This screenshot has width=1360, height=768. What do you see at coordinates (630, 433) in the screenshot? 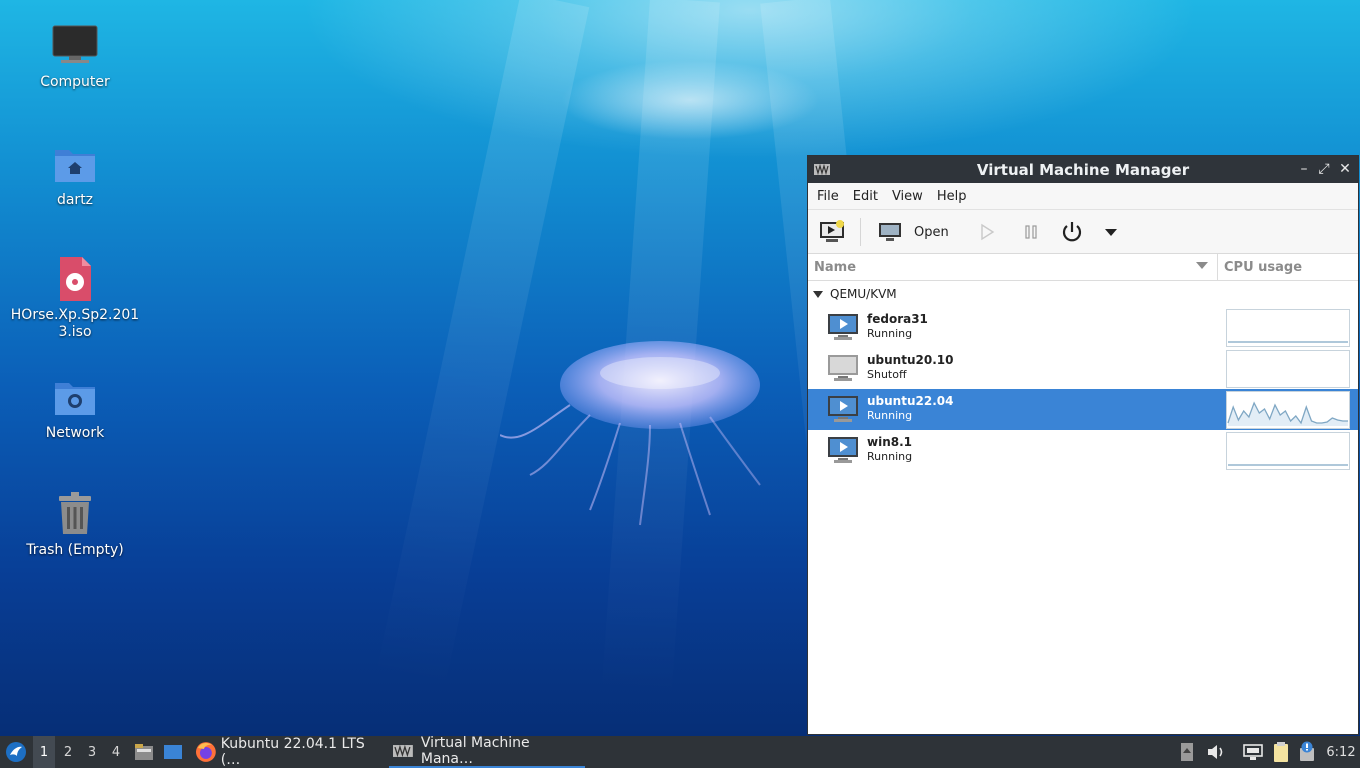
I see `jellyfish-wallpaper` at bounding box center [630, 433].